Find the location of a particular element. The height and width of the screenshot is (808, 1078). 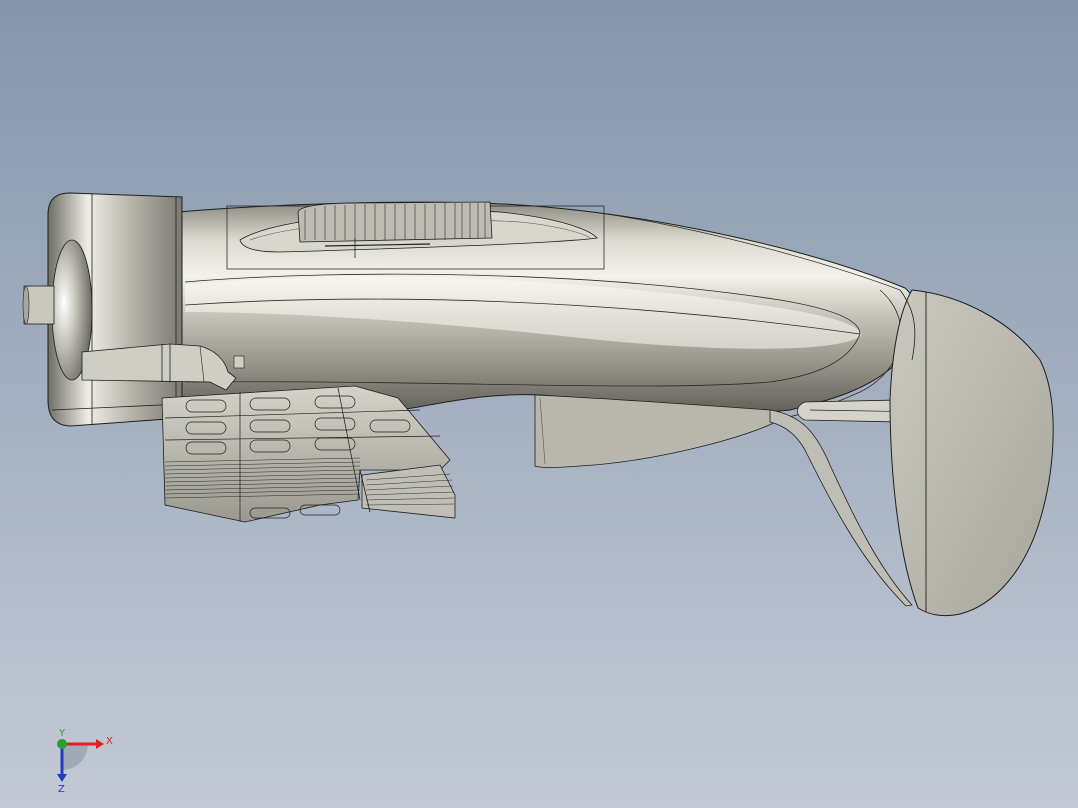

y-axis-label: Y is located at coordinates (62, 733).